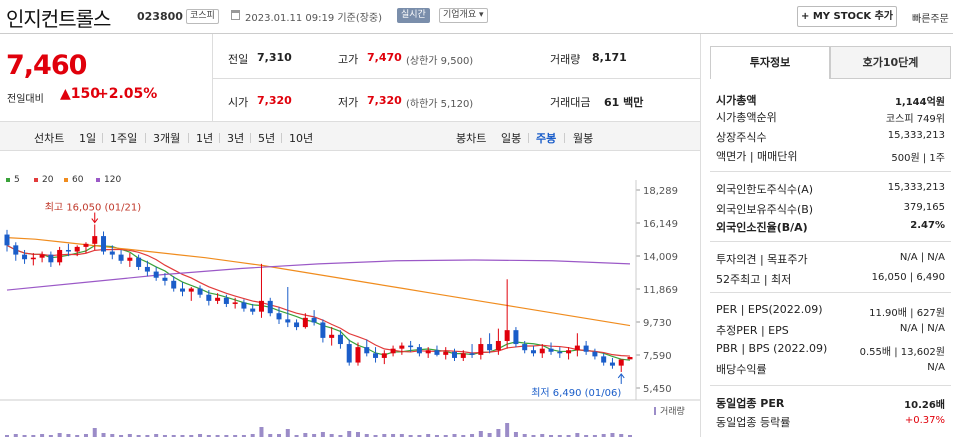 The width and height of the screenshot is (953, 437). What do you see at coordinates (847, 16) in the screenshot?
I see `add-mystock-button: + MY STOCK 추가` at bounding box center [847, 16].